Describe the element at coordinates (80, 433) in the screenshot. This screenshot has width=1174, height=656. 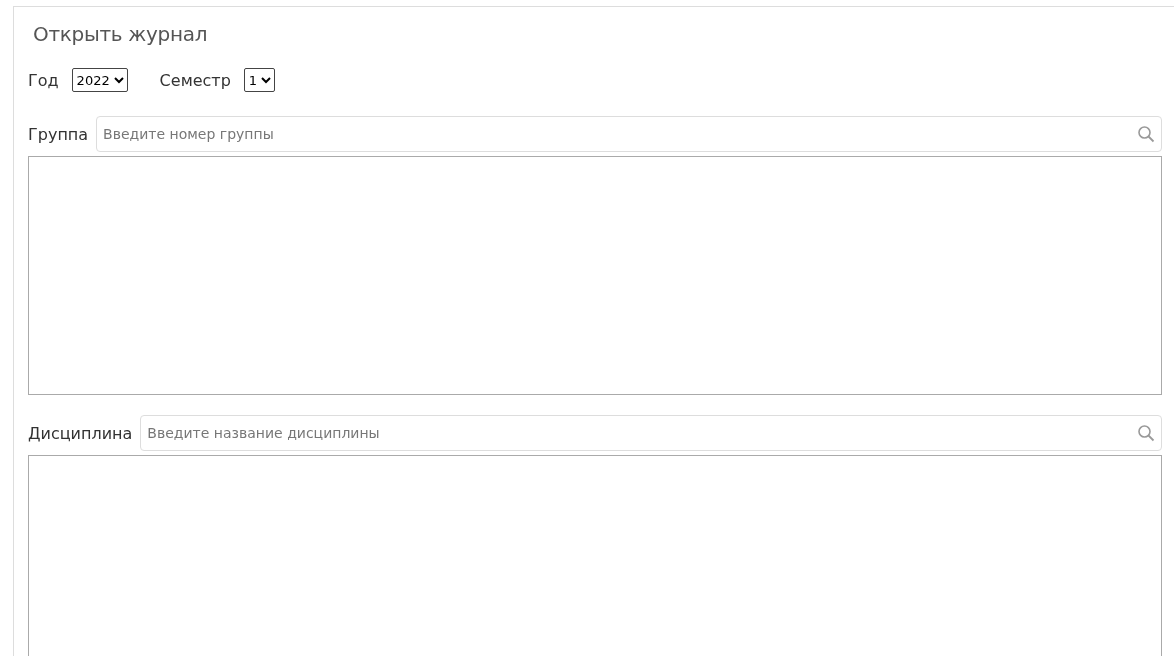
I see `search-label: Дисциплина` at that location.